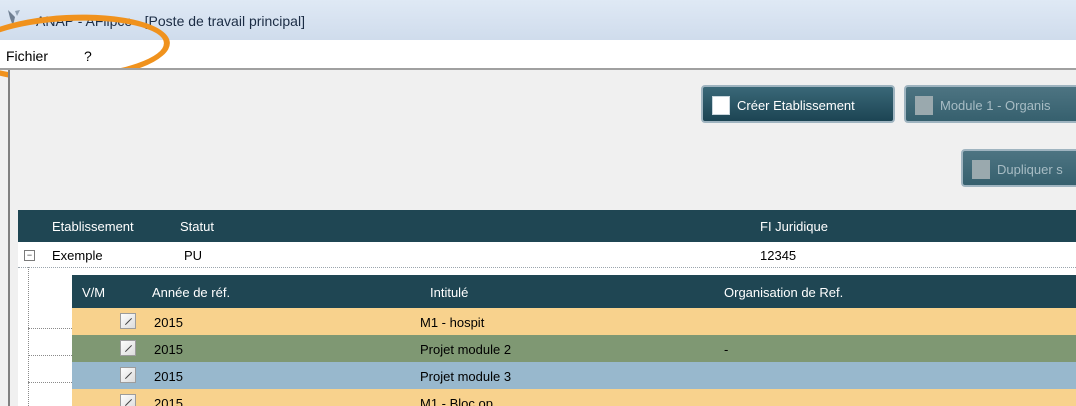 The image size is (1076, 406). What do you see at coordinates (466, 349) in the screenshot?
I see `cell-intitule: Projet module 2` at bounding box center [466, 349].